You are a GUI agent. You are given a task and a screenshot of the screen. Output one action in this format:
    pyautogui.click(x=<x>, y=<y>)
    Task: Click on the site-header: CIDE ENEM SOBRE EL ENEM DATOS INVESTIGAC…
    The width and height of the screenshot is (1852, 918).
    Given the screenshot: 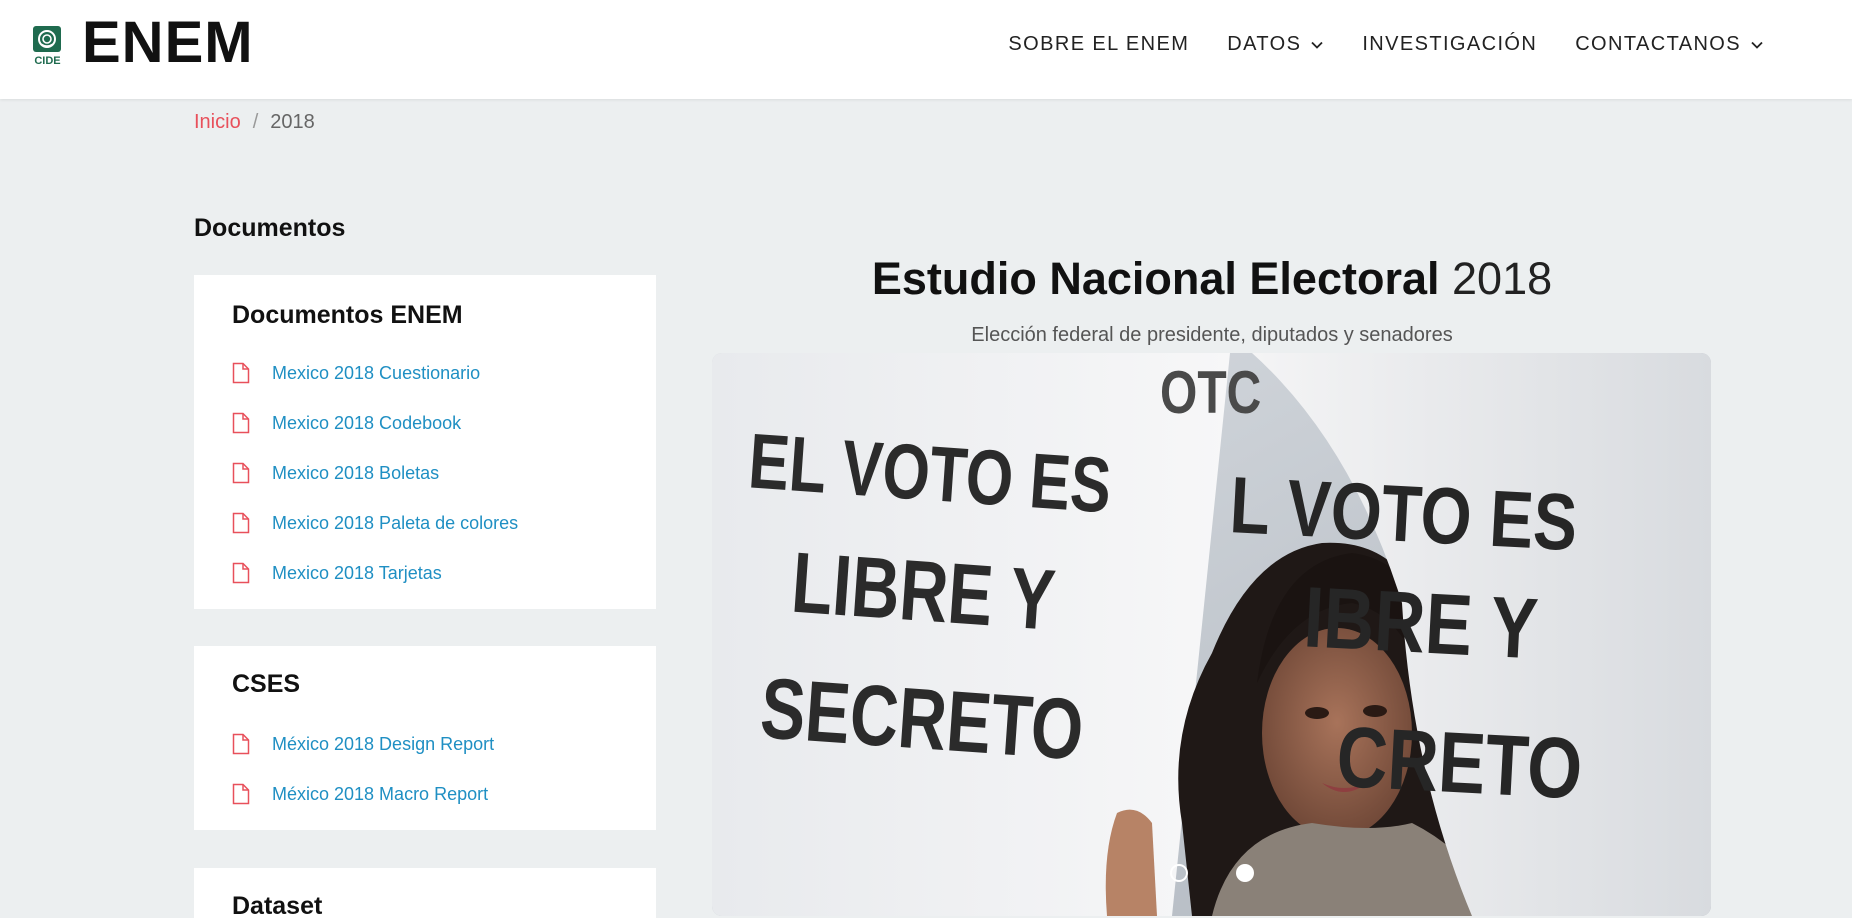 What is the action you would take?
    pyautogui.click(x=926, y=49)
    